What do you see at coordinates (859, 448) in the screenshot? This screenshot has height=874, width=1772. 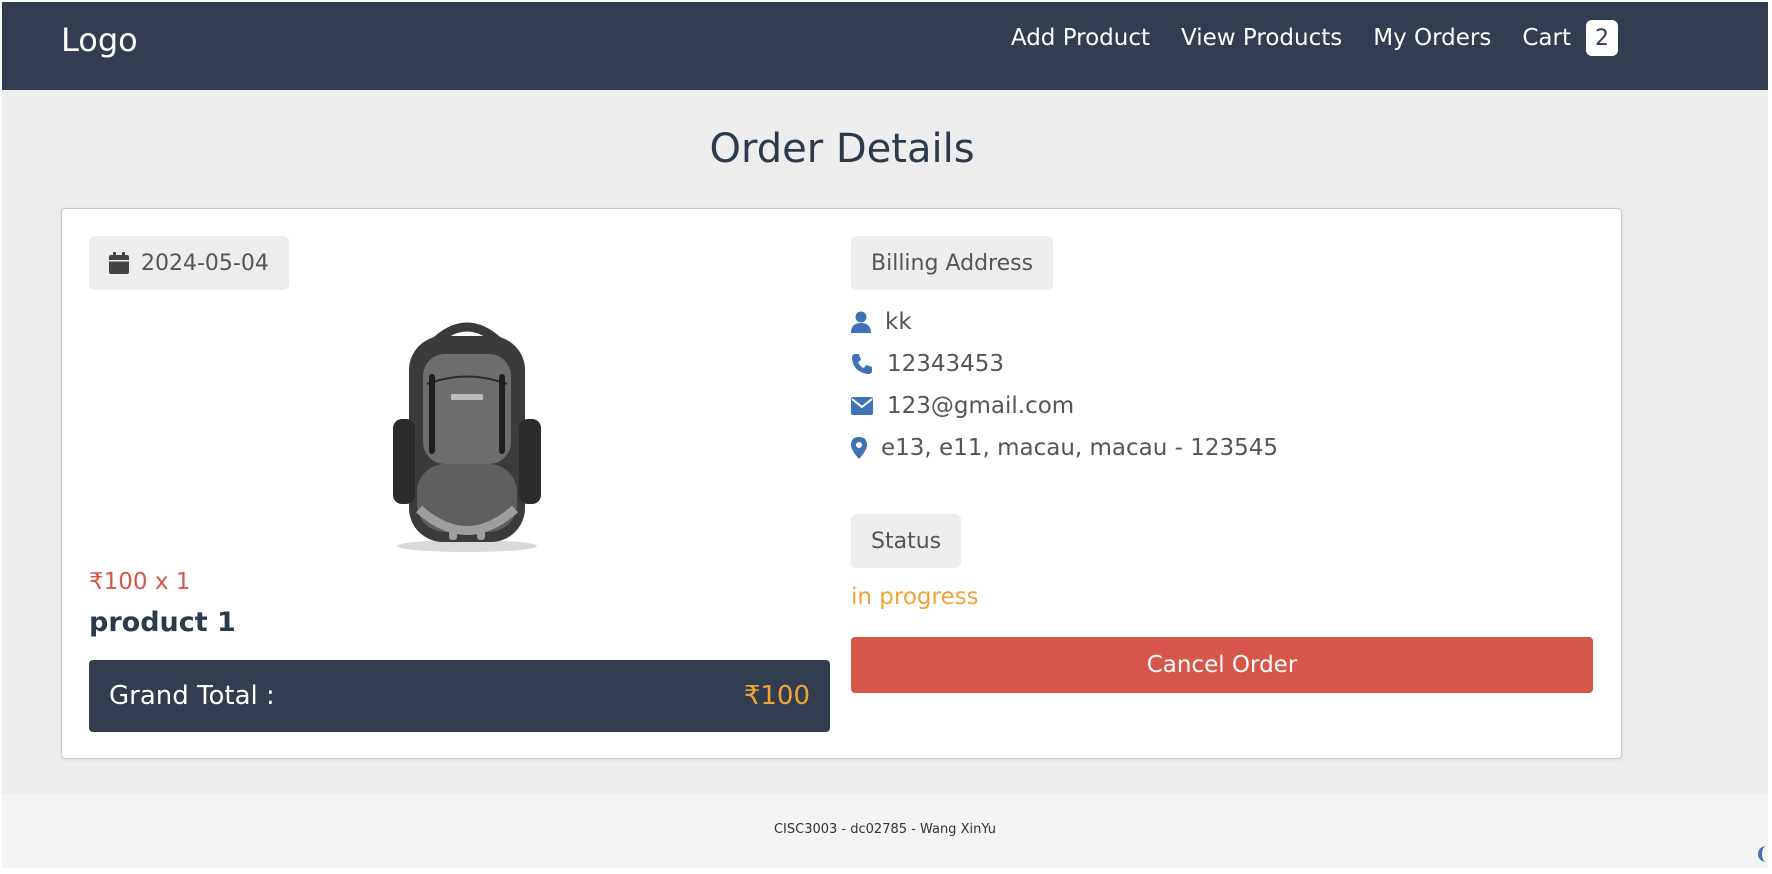 I see `map-marker-icon` at bounding box center [859, 448].